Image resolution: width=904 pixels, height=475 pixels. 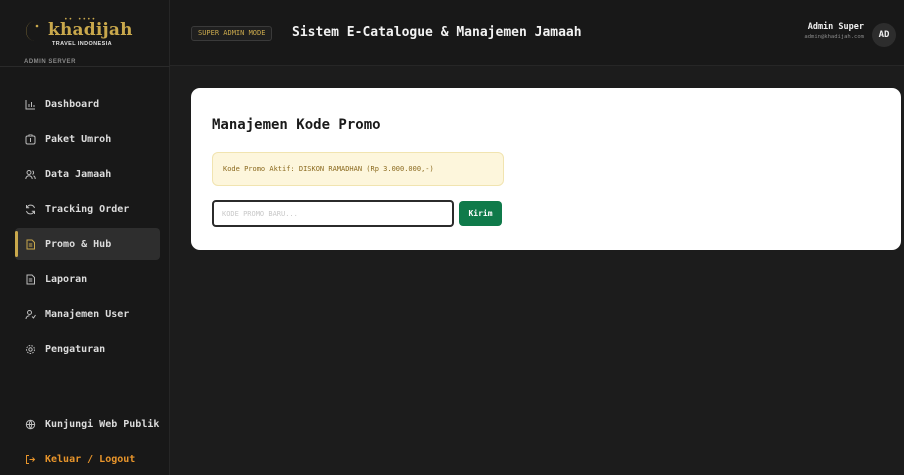 I want to click on brand-subtitle: TRAVEL INDONESIA, so click(x=82, y=44).